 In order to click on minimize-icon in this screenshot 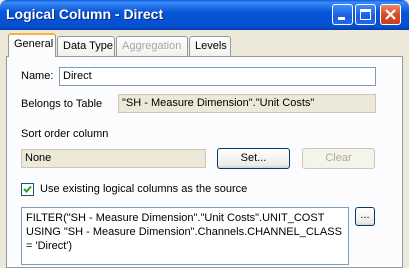, I will do `click(341, 18)`.